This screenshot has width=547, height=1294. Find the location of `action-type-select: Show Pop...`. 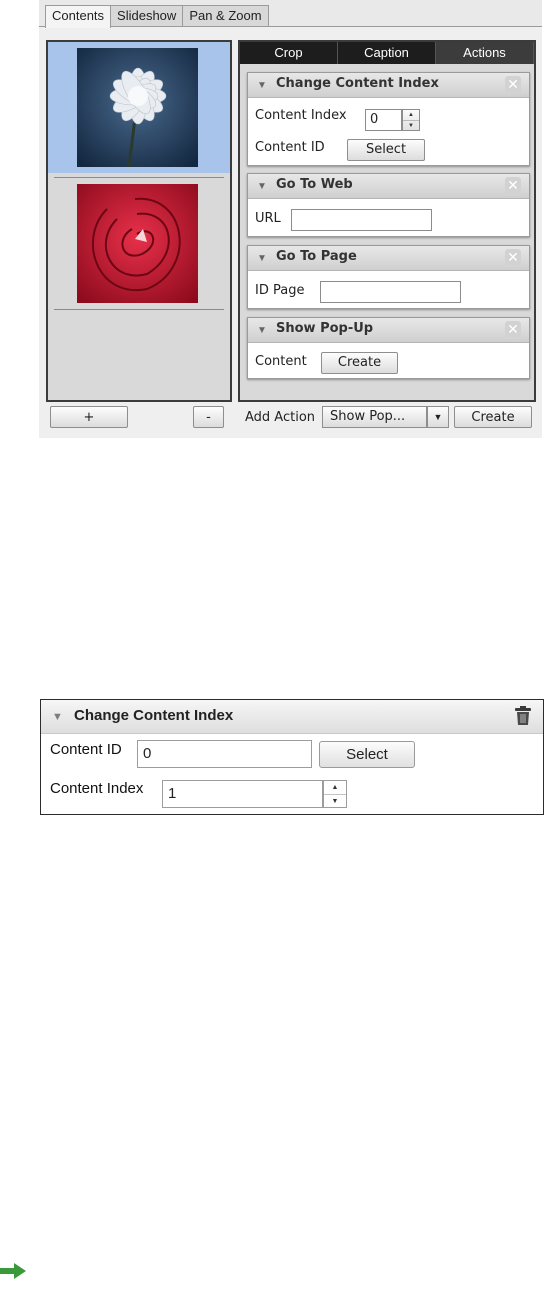

action-type-select: Show Pop... is located at coordinates (374, 417).